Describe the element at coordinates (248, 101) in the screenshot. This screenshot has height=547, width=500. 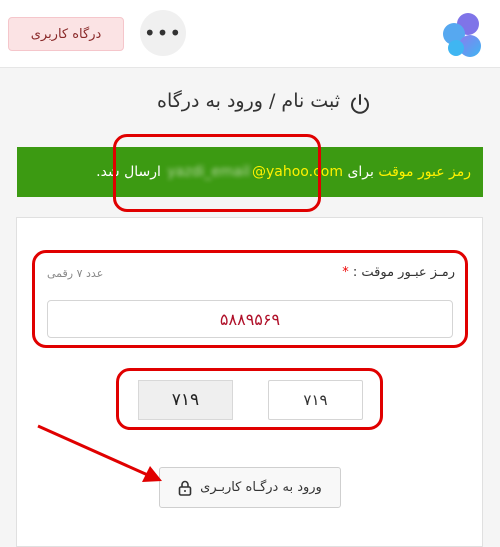
I see `page-title: ثبت نام / ورود به درگاه` at that location.